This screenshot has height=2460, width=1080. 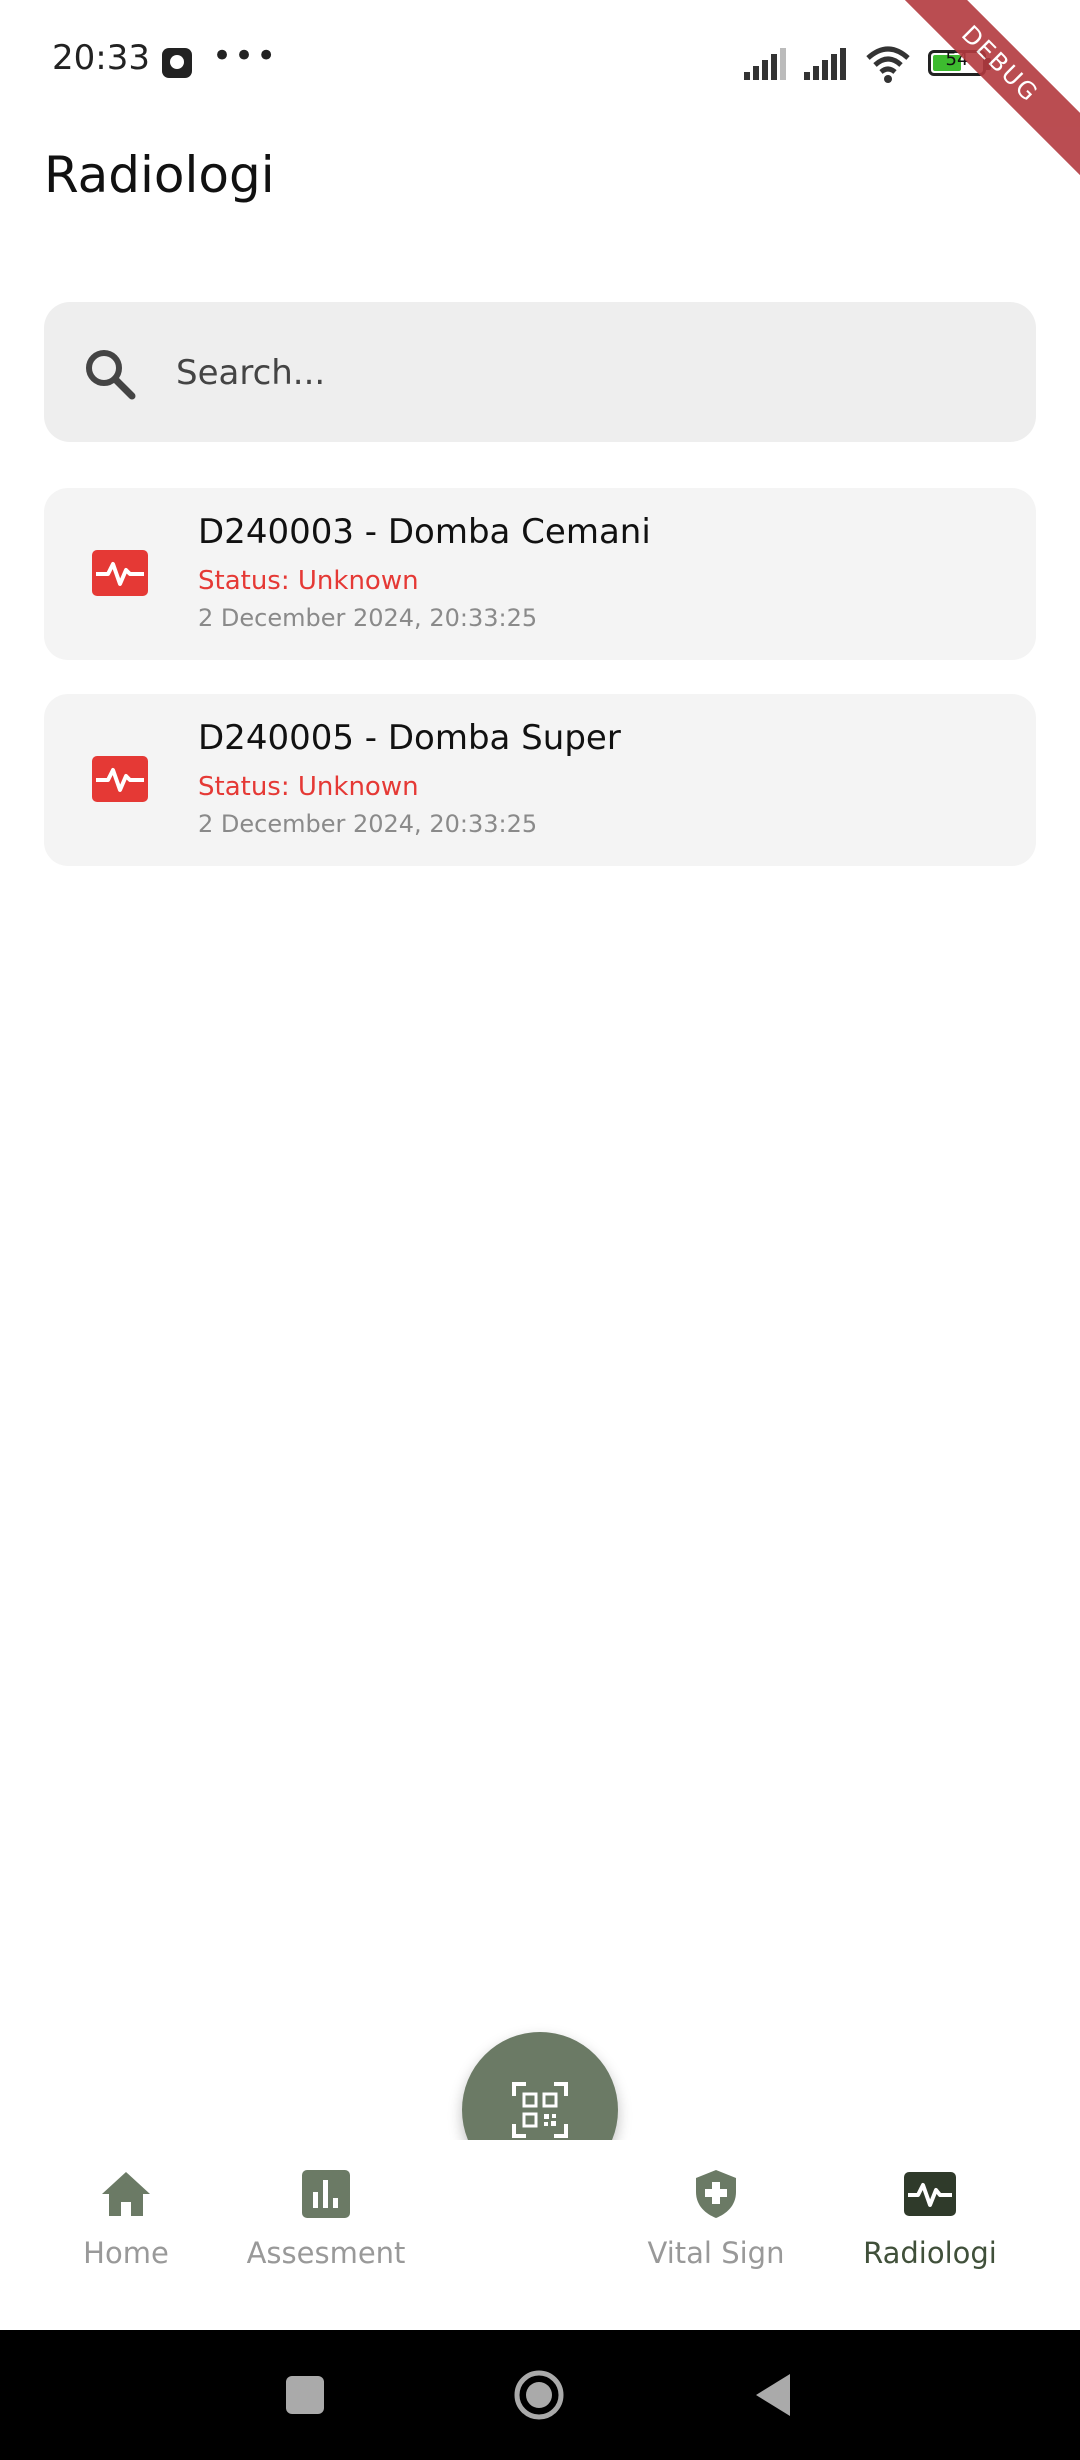 What do you see at coordinates (326, 2194) in the screenshot?
I see `bar-chart-icon` at bounding box center [326, 2194].